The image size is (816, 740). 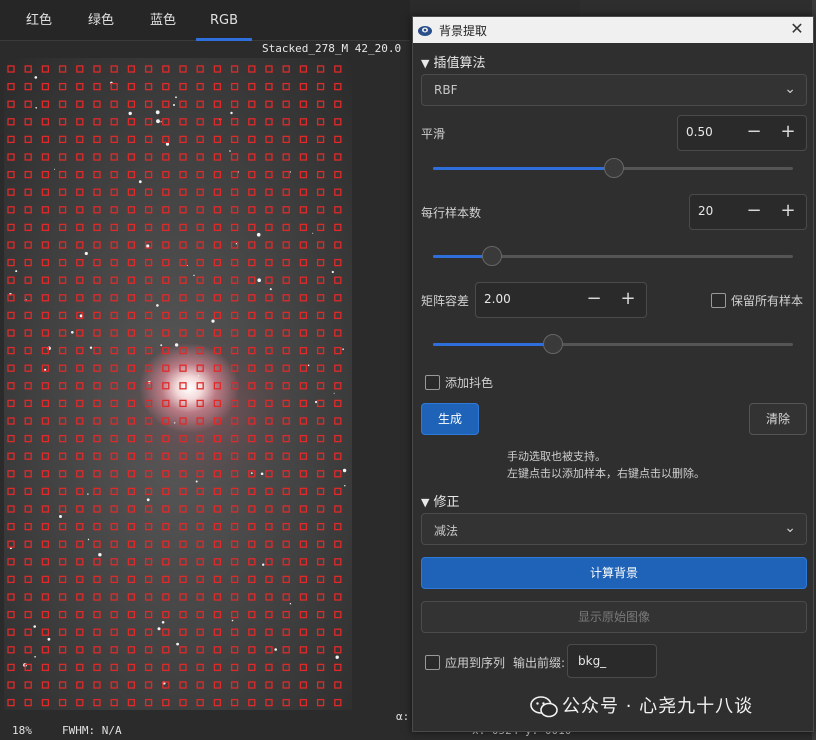 I want to click on output-prefix-input: bkg_, so click(x=612, y=661).